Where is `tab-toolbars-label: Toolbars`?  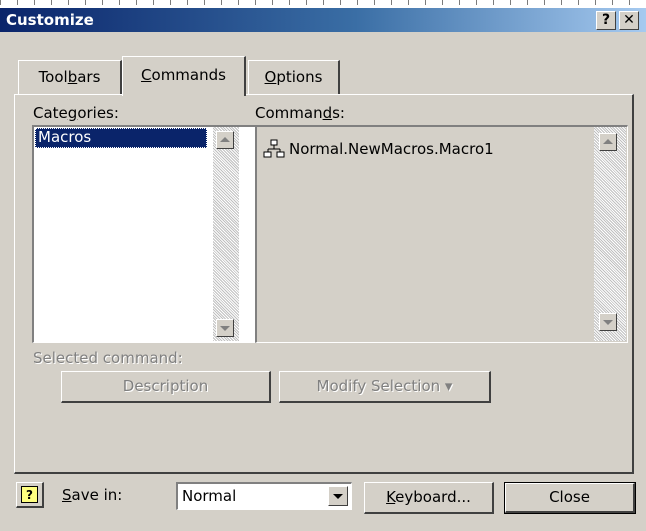 tab-toolbars-label: Toolbars is located at coordinates (69, 77).